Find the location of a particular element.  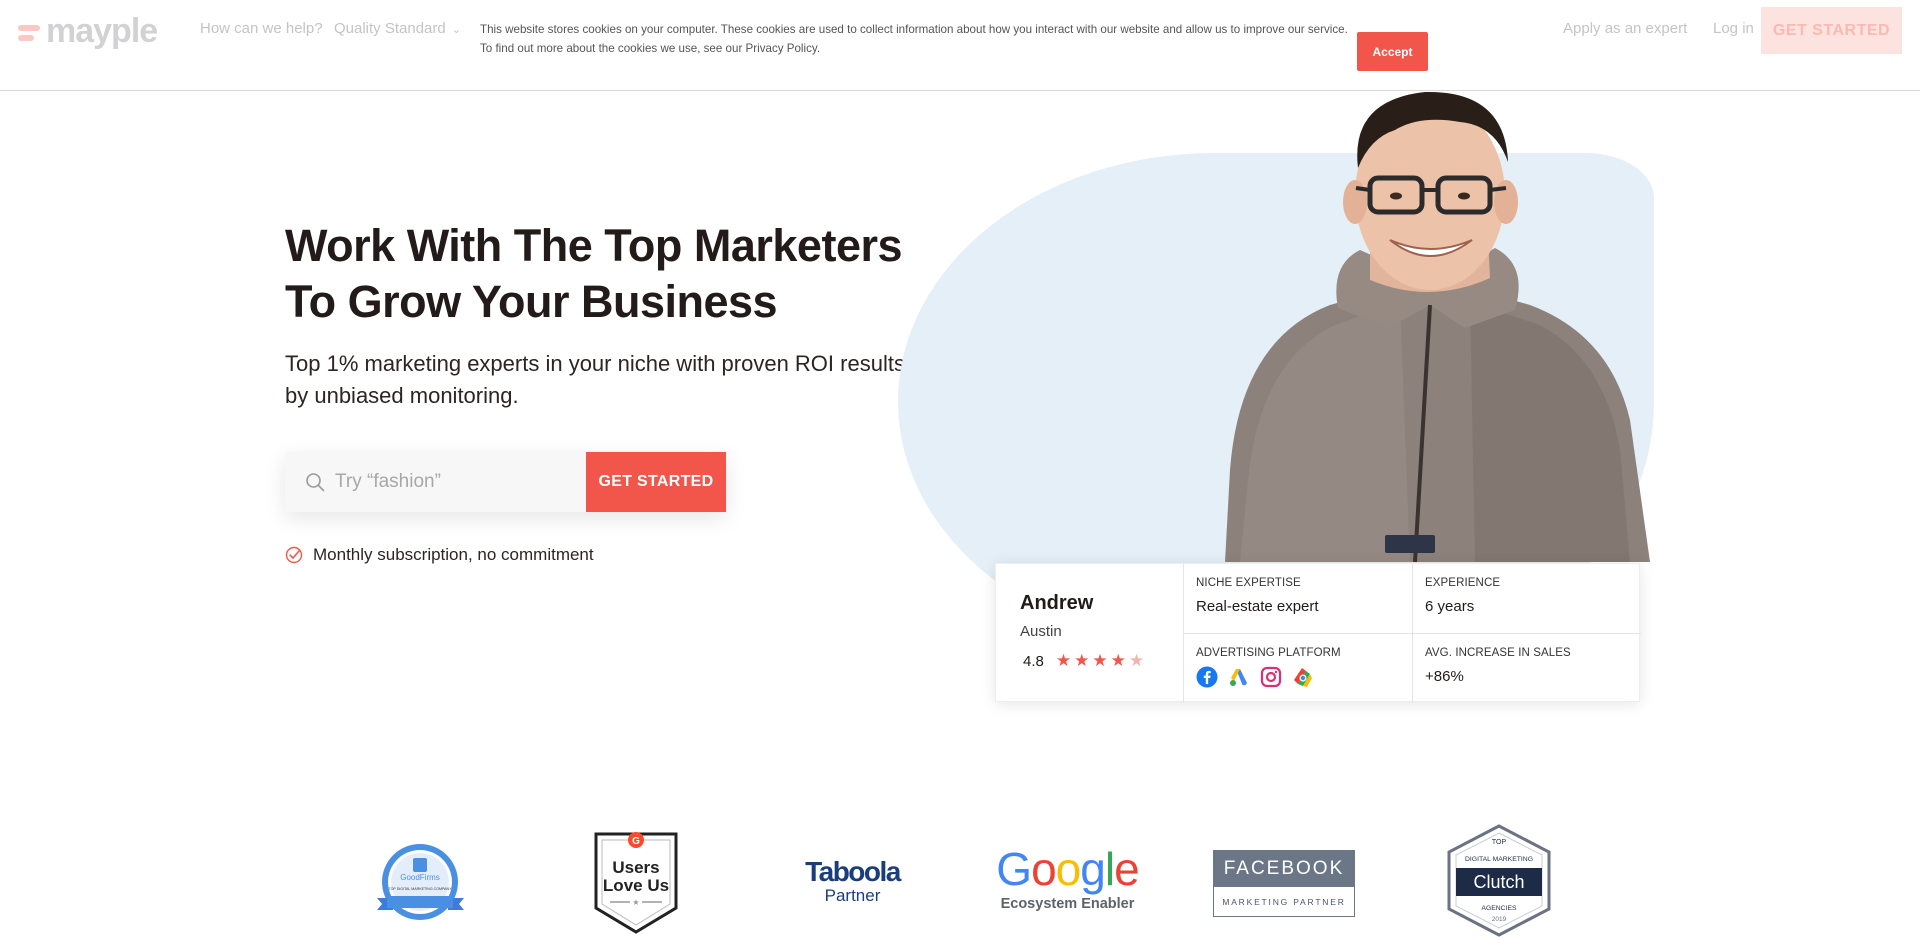

hero-title-line1: Work With The Top Marketers is located at coordinates (594, 245).